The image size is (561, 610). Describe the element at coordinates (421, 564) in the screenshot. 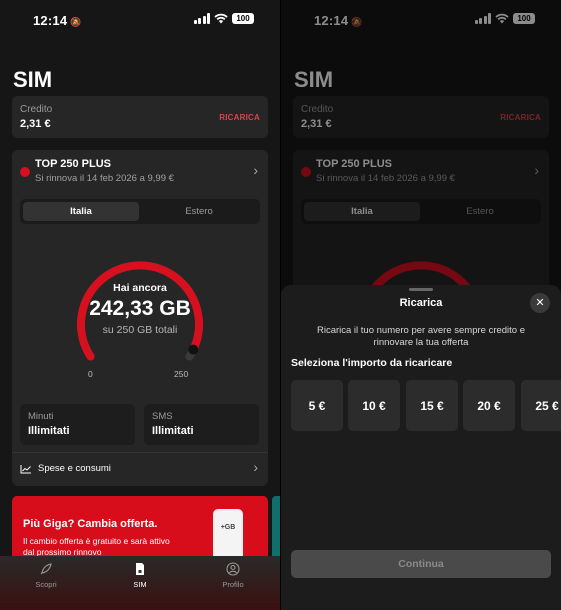

I see `continue-button: Continua` at that location.